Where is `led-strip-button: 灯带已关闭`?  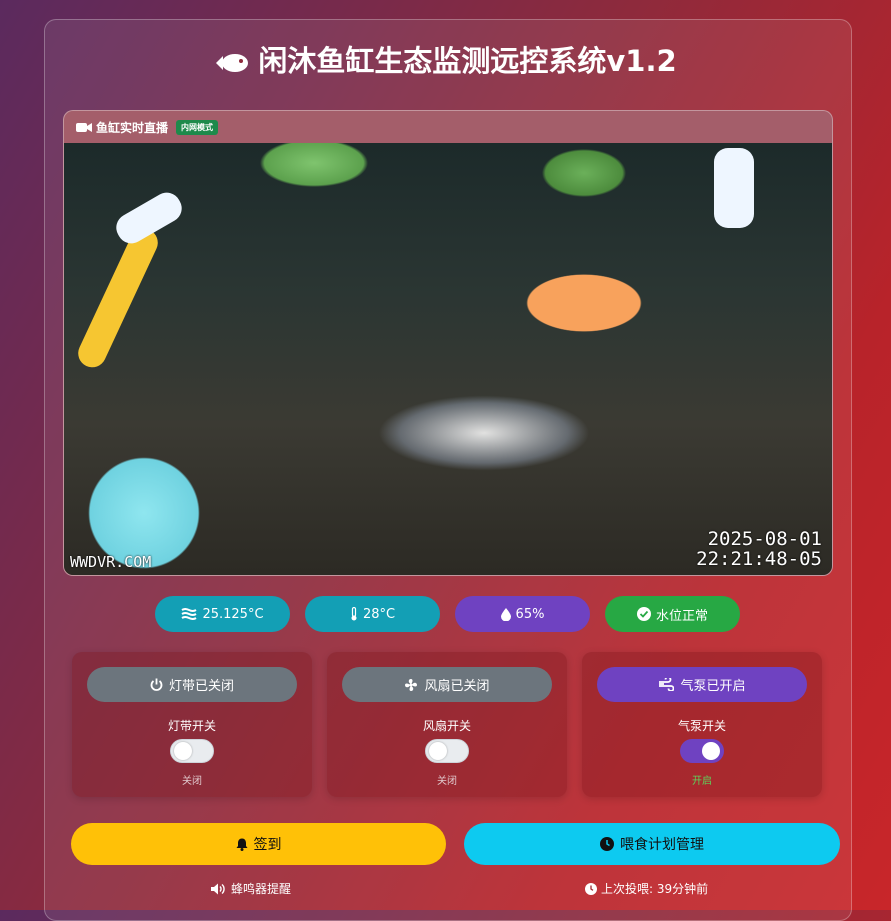 led-strip-button: 灯带已关闭 is located at coordinates (192, 684).